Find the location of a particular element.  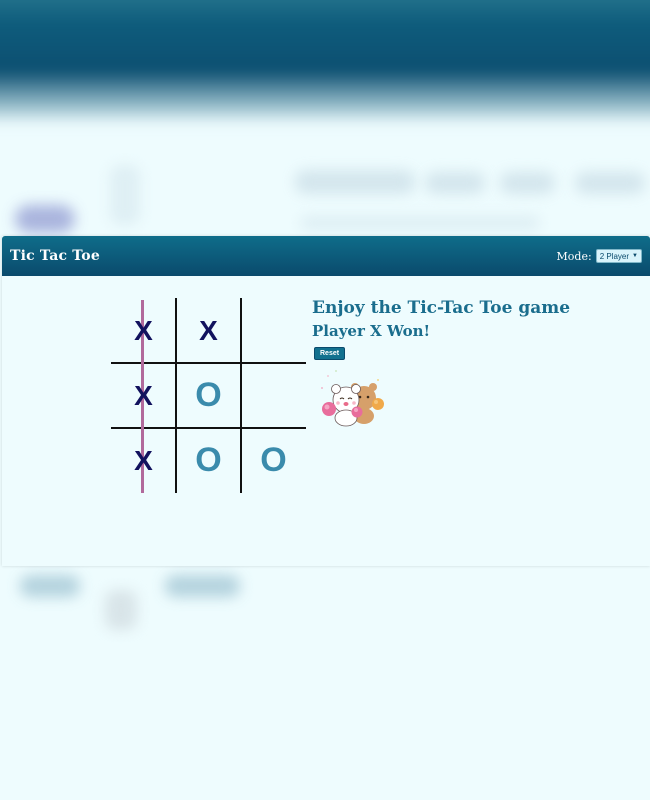

board-cell-4: X is located at coordinates (143, 395).